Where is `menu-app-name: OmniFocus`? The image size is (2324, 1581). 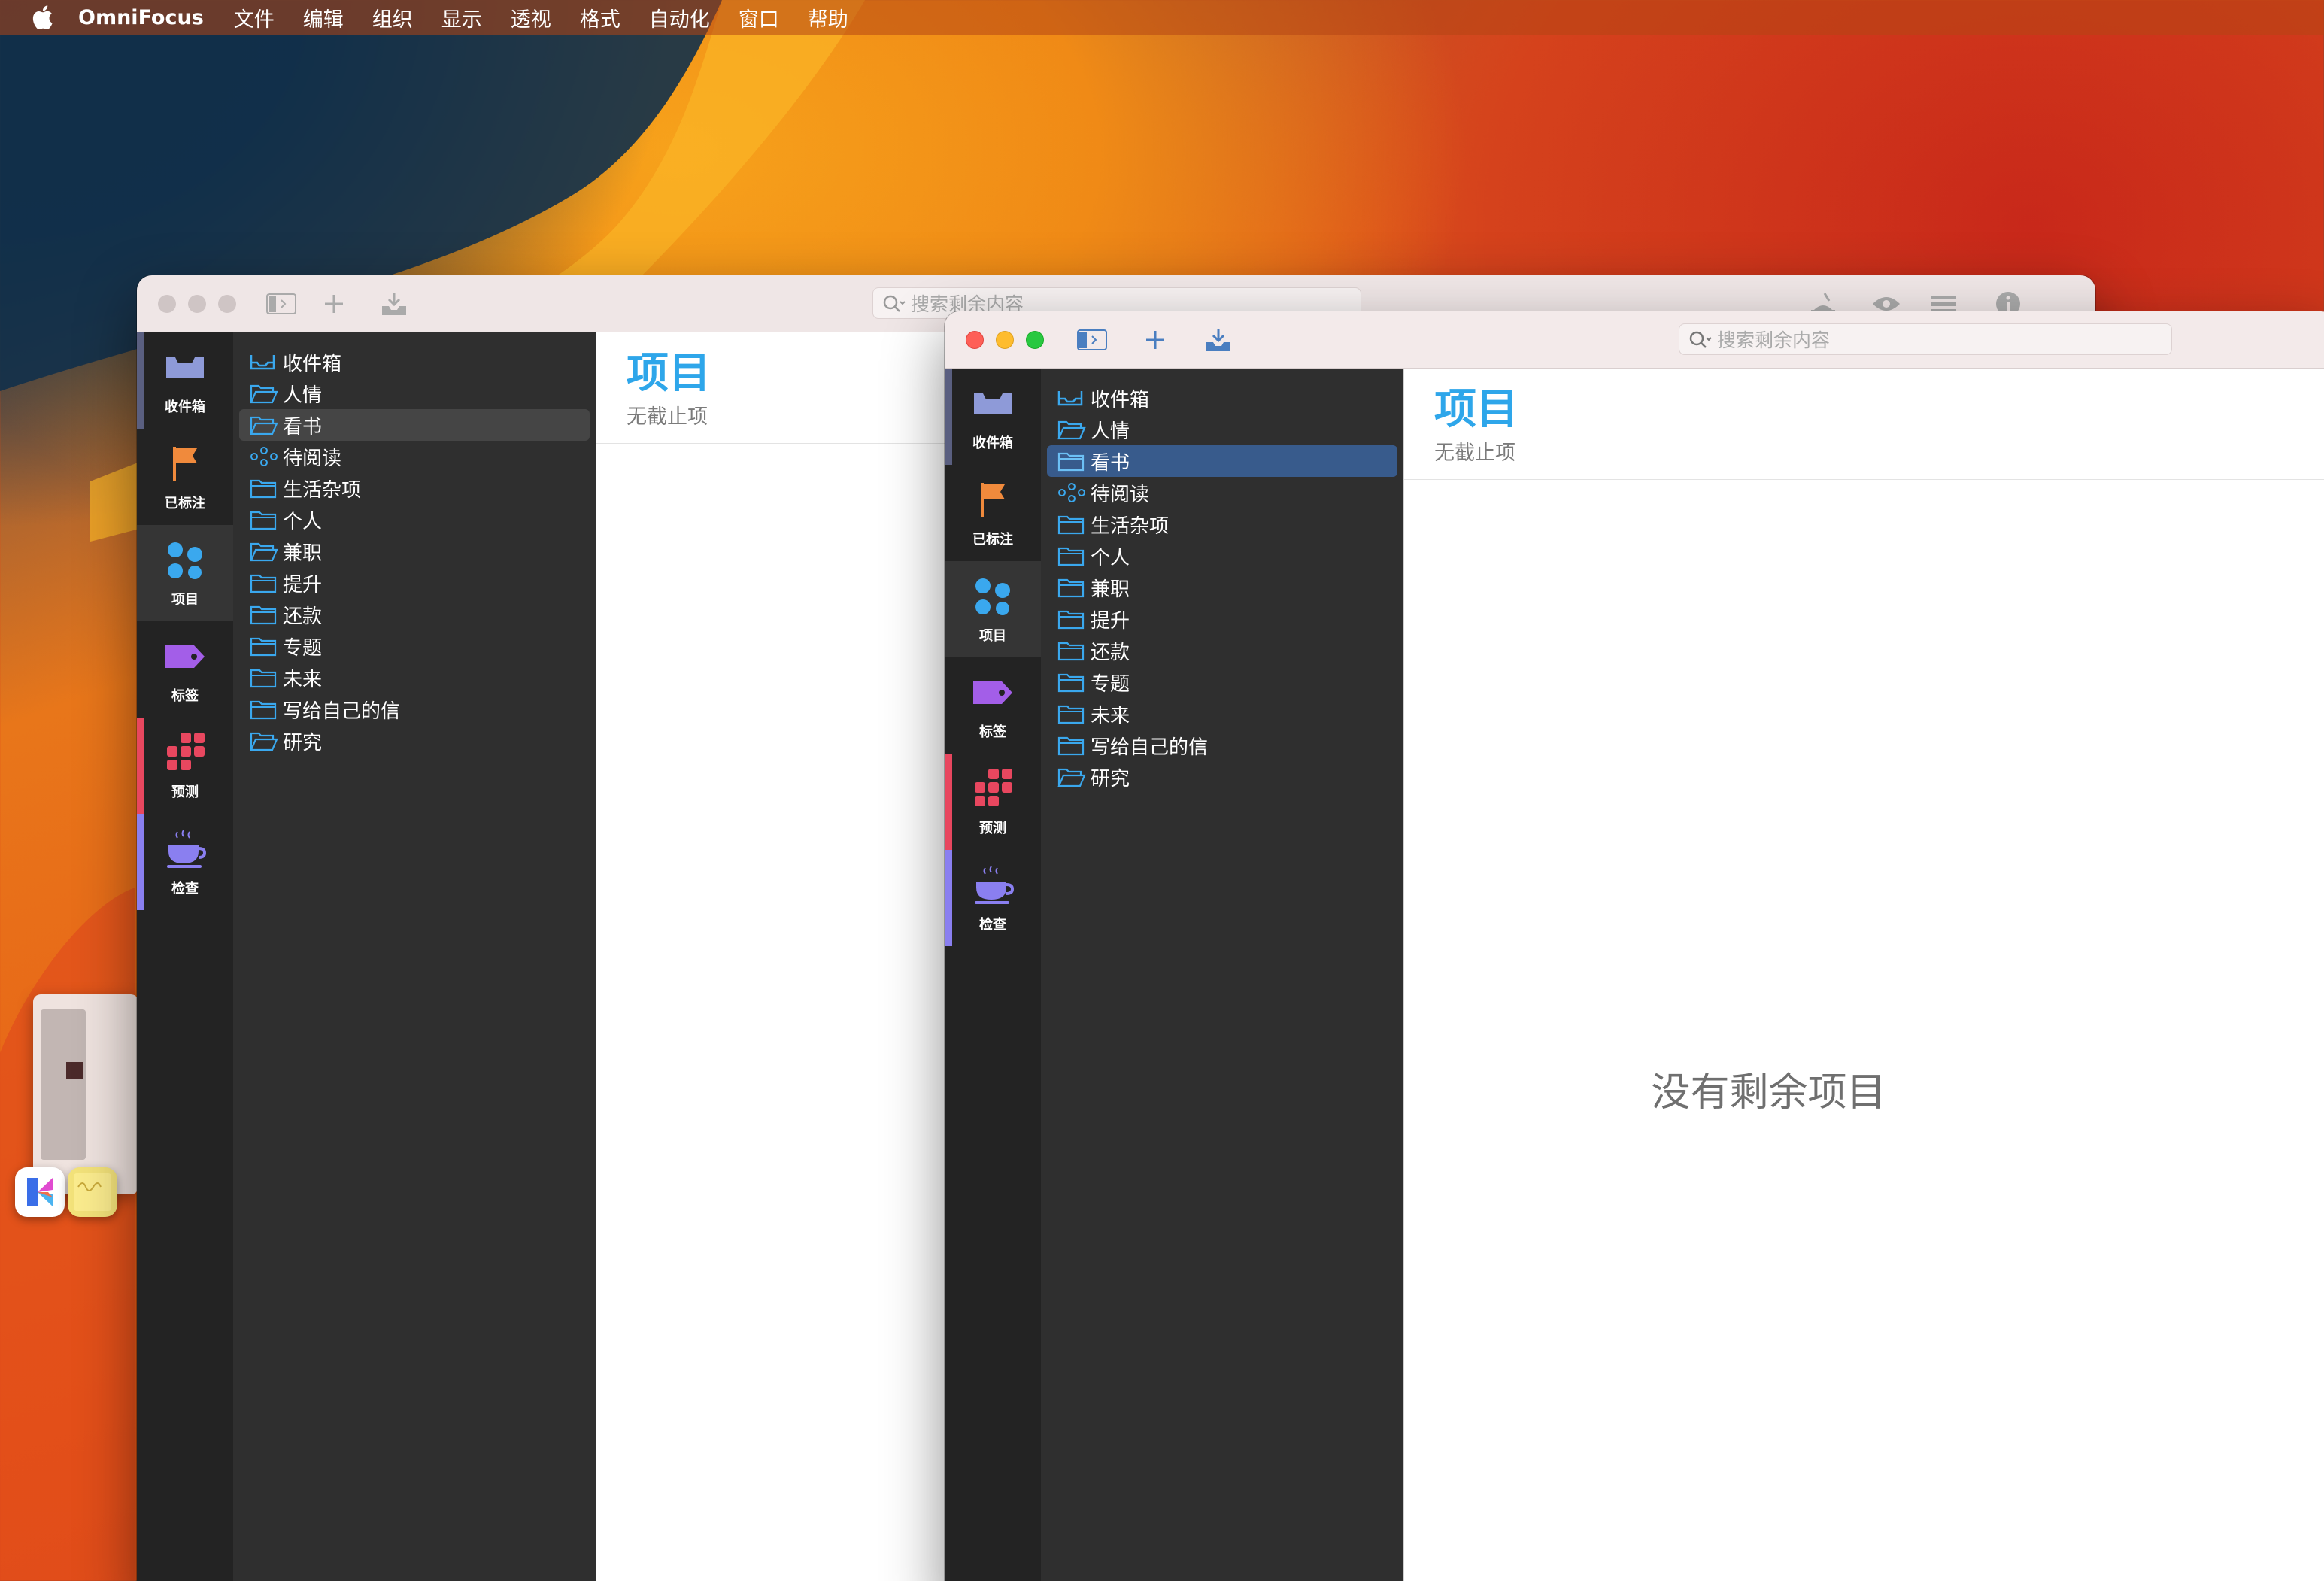
menu-app-name: OmniFocus is located at coordinates (141, 18).